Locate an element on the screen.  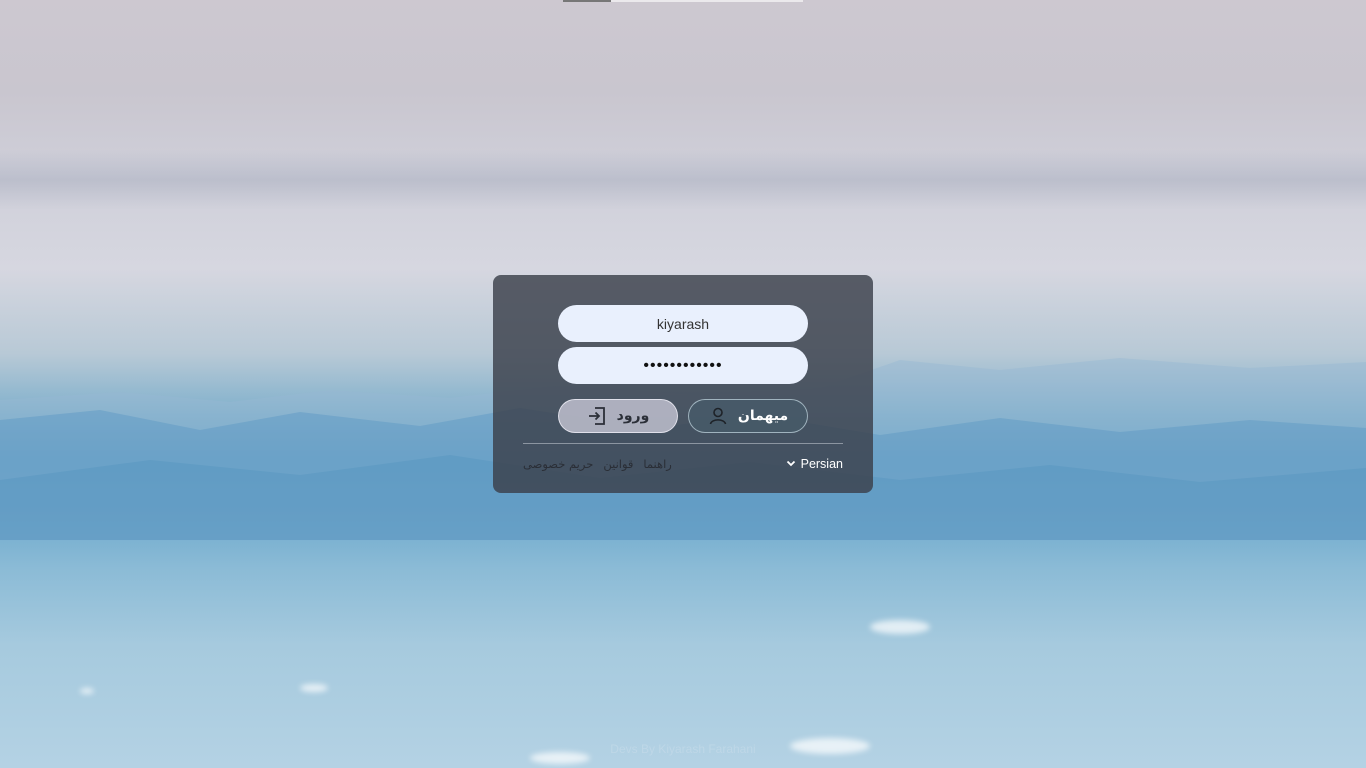
login-button: ورود is located at coordinates (618, 416).